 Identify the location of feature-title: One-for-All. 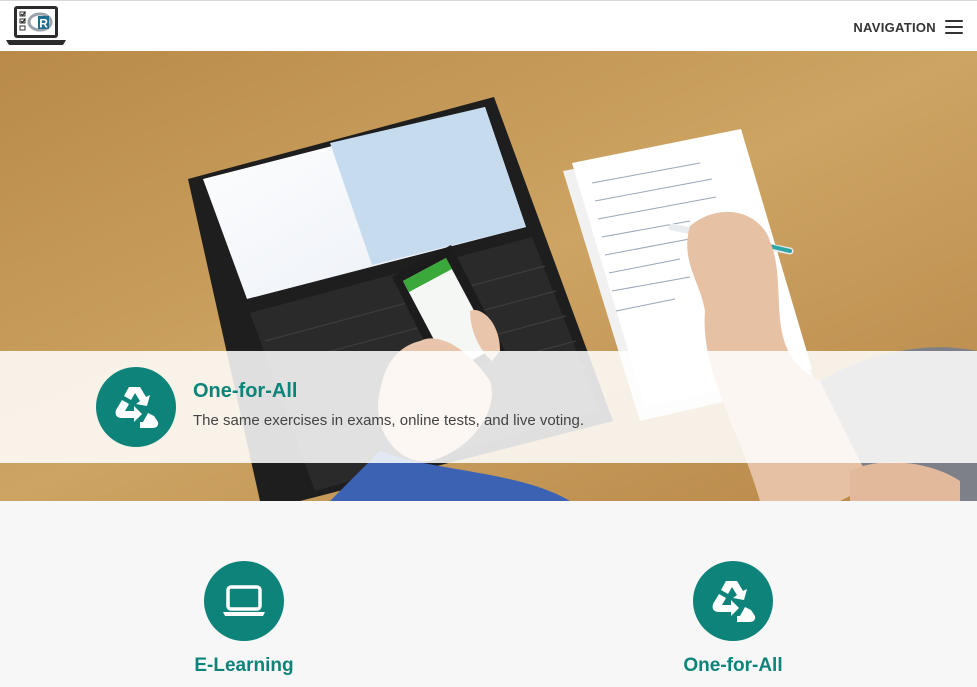
(733, 665).